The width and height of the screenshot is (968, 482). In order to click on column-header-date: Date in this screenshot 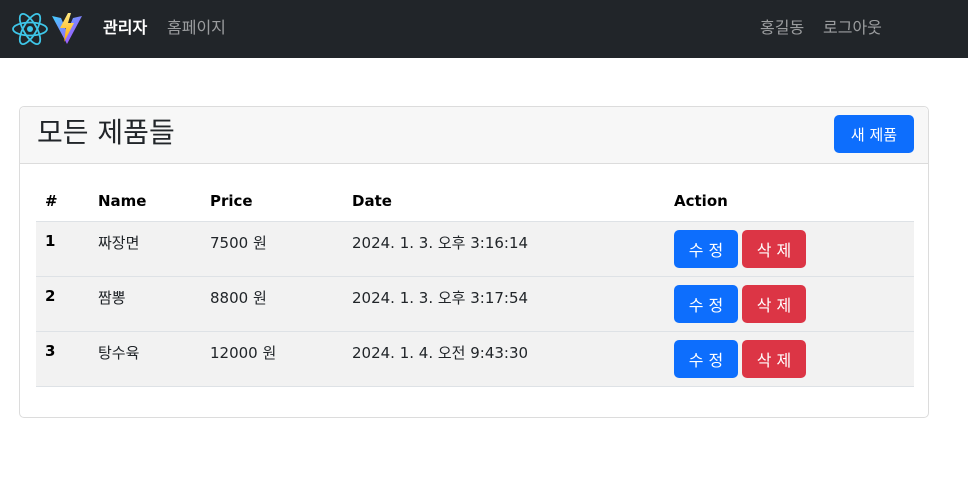, I will do `click(372, 201)`.